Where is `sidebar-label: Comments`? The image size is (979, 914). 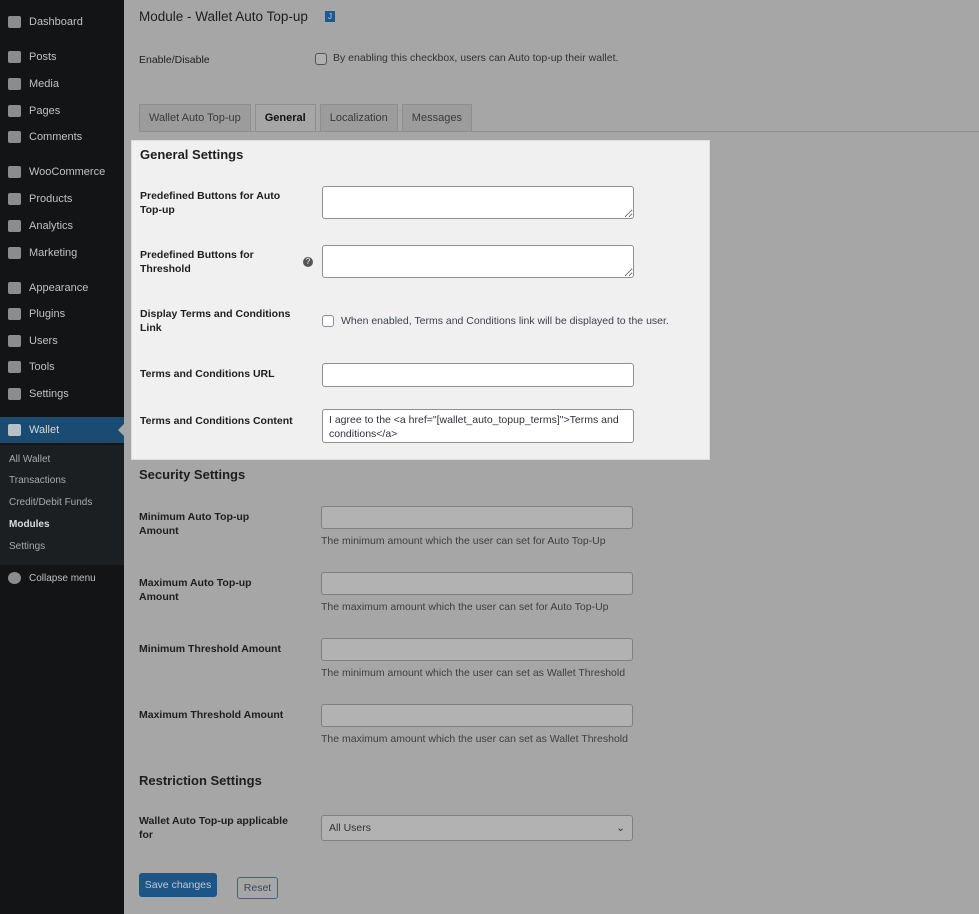
sidebar-label: Comments is located at coordinates (56, 137).